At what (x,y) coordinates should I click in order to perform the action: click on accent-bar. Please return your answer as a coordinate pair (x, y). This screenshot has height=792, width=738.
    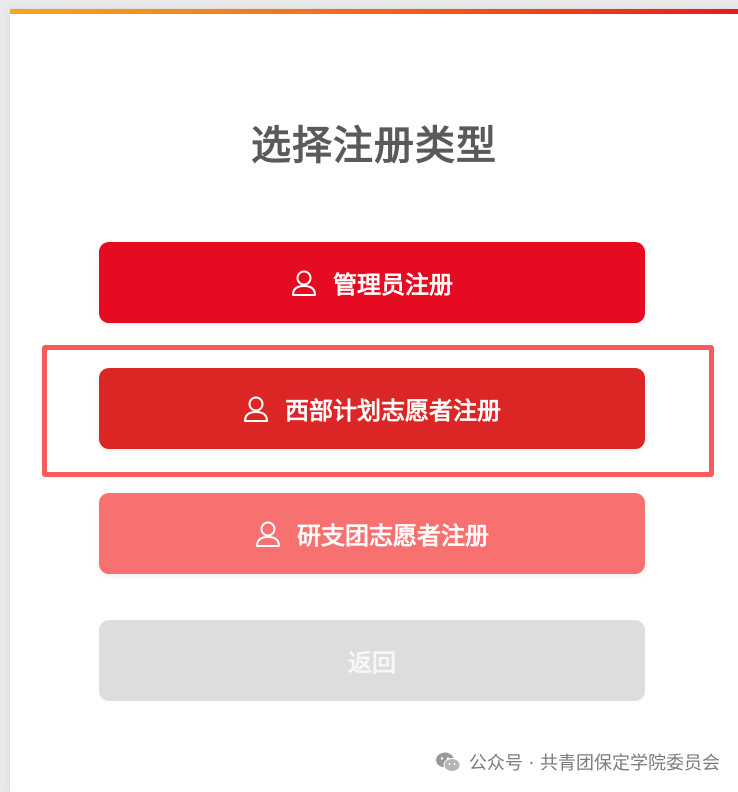
    Looking at the image, I should click on (374, 11).